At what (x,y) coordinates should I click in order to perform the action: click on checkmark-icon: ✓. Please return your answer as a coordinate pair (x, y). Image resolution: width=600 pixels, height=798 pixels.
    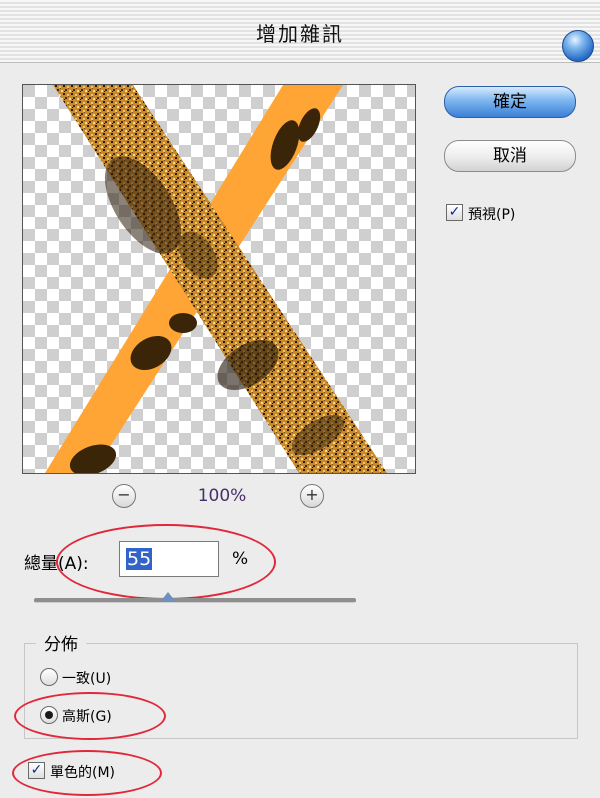
    Looking at the image, I should click on (454, 212).